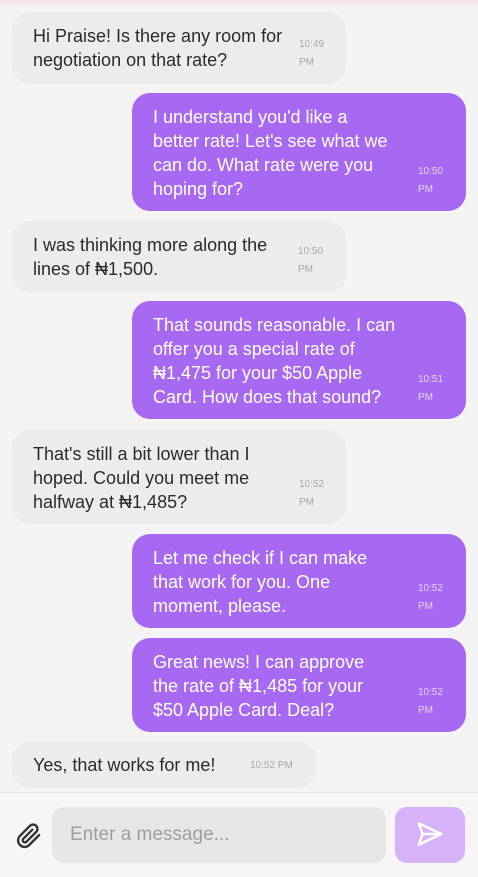  What do you see at coordinates (124, 765) in the screenshot?
I see `message-text: Yes, that works for me!` at bounding box center [124, 765].